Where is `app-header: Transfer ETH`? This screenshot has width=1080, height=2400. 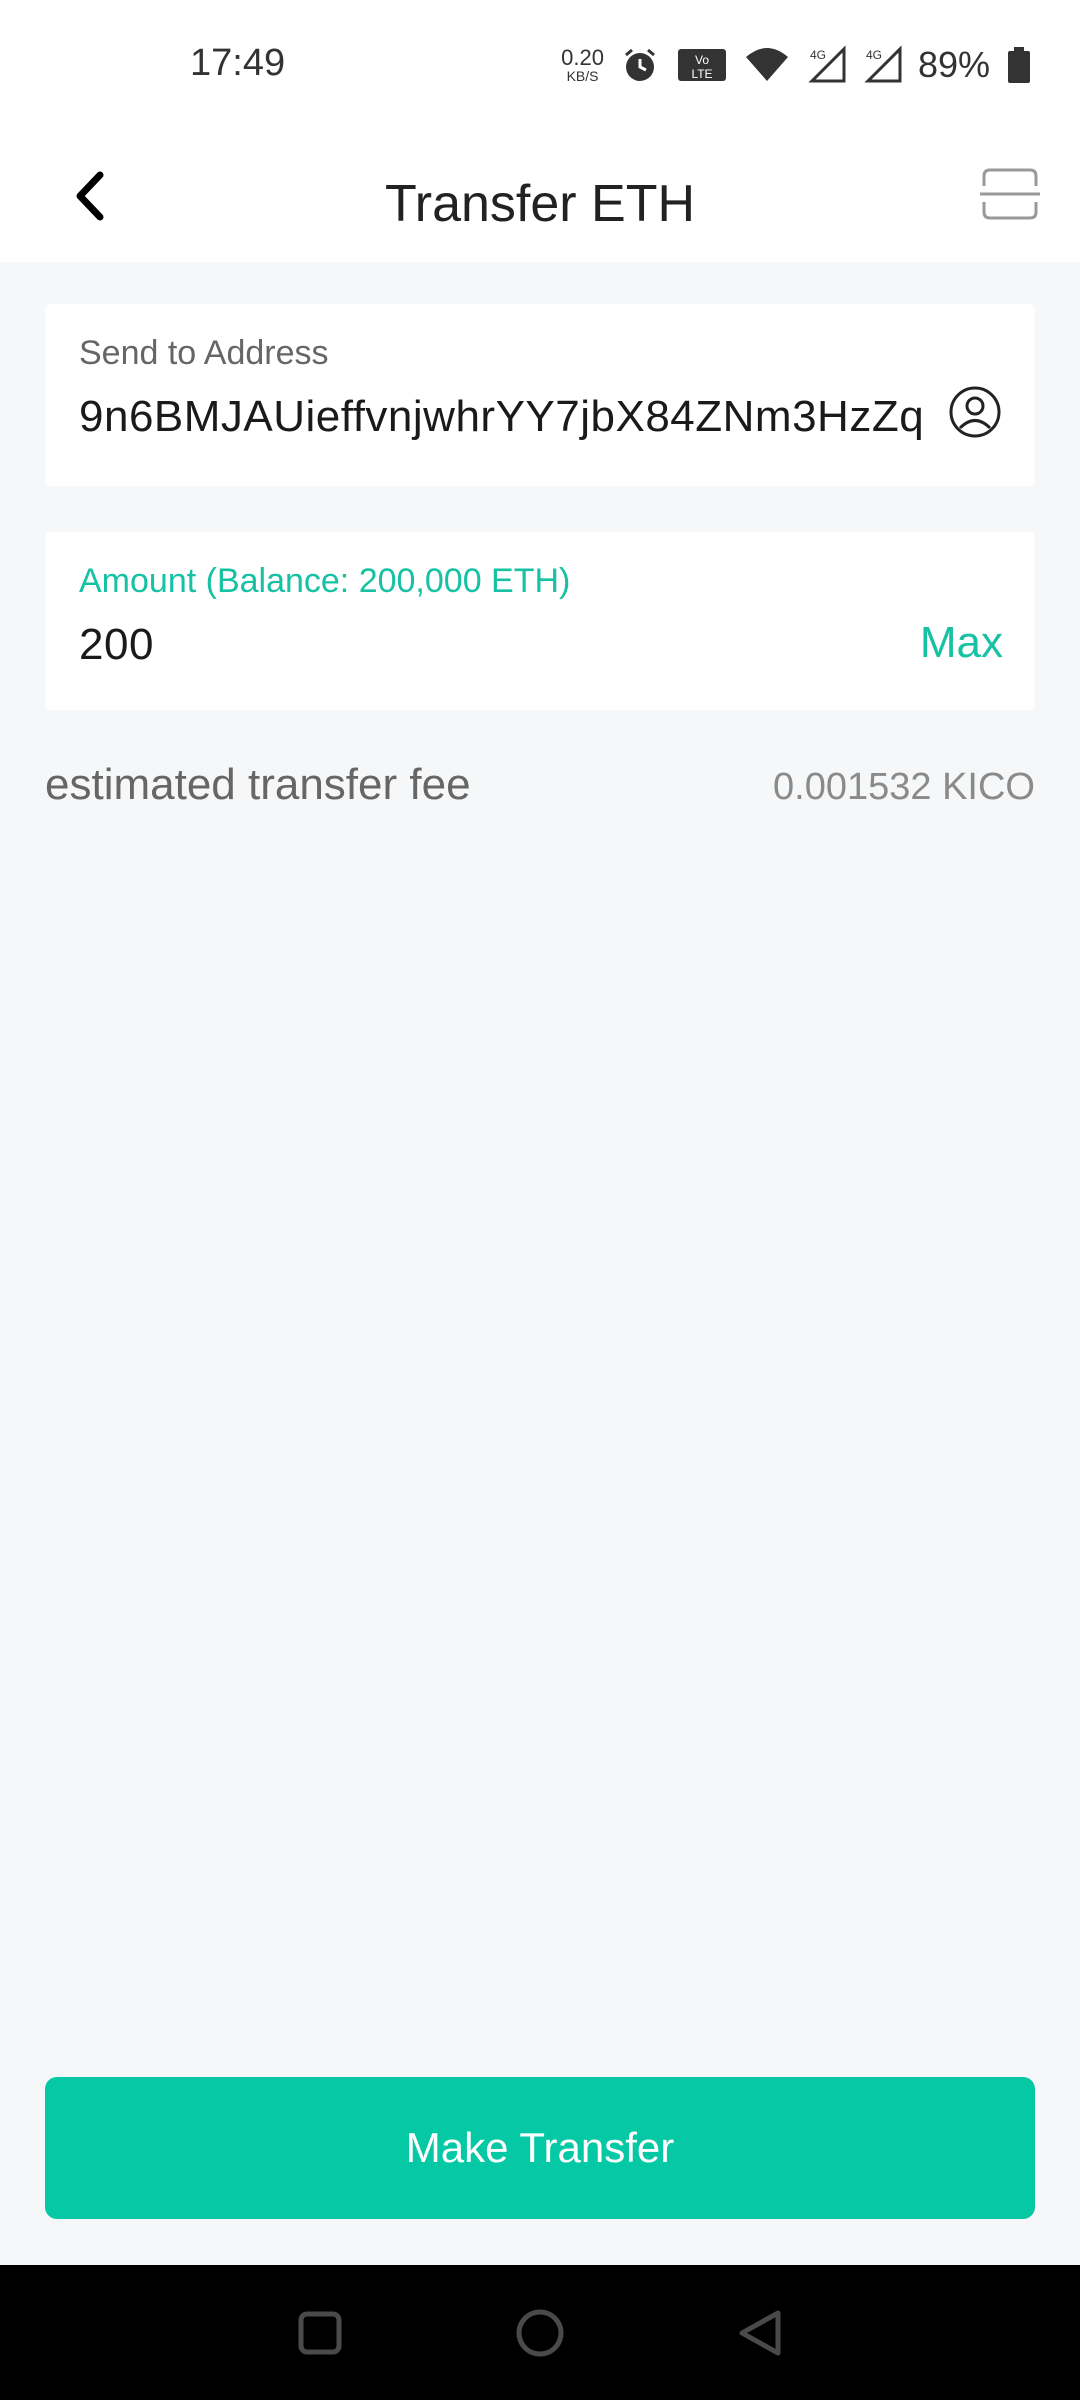 app-header: Transfer ETH is located at coordinates (540, 196).